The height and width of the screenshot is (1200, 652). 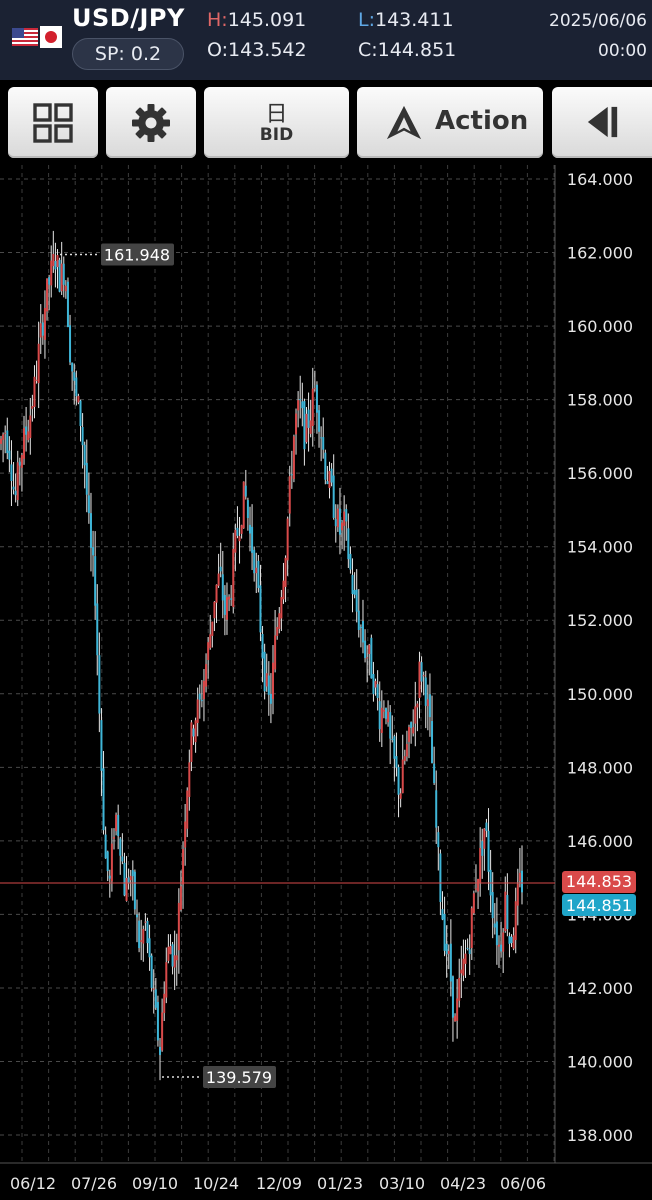 What do you see at coordinates (267, 20) in the screenshot?
I see `high-number: 145.091` at bounding box center [267, 20].